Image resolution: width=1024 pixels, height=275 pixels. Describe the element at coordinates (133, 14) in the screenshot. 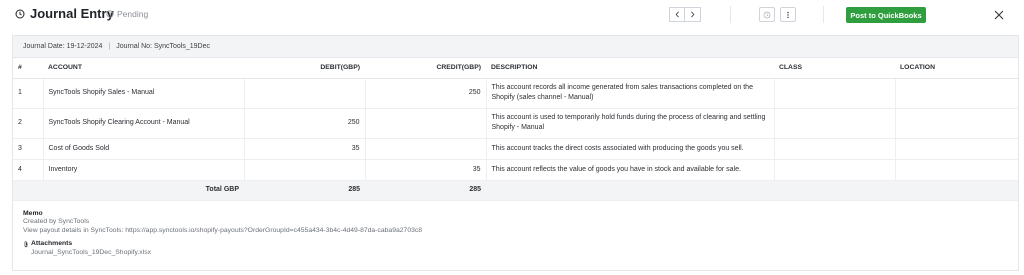

I see `status-label: Pending` at that location.